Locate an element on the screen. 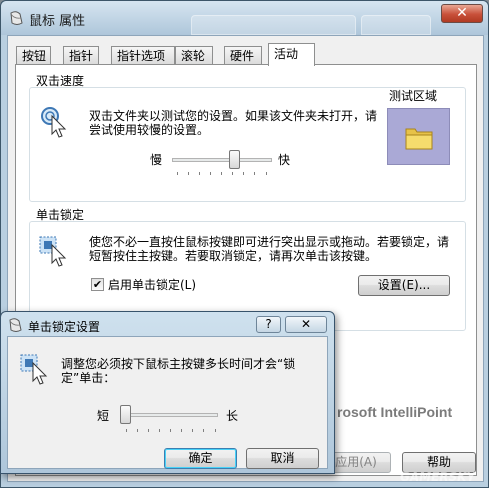  close-button: ✕ is located at coordinates (462, 13).